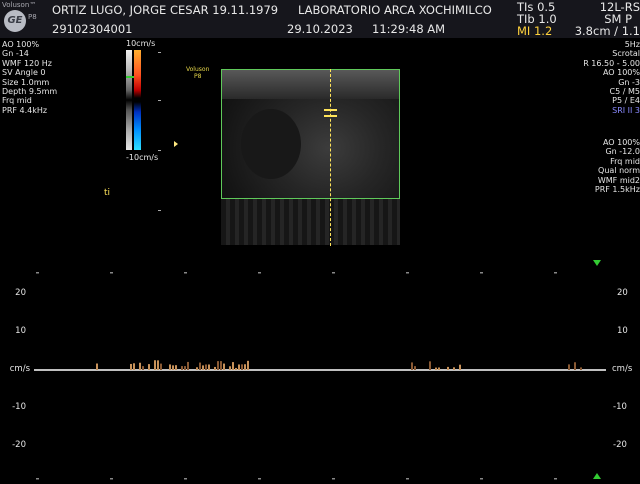 The height and width of the screenshot is (484, 640). What do you see at coordinates (198, 73) in the screenshot?
I see `image-brand: Voluson P8` at bounding box center [198, 73].